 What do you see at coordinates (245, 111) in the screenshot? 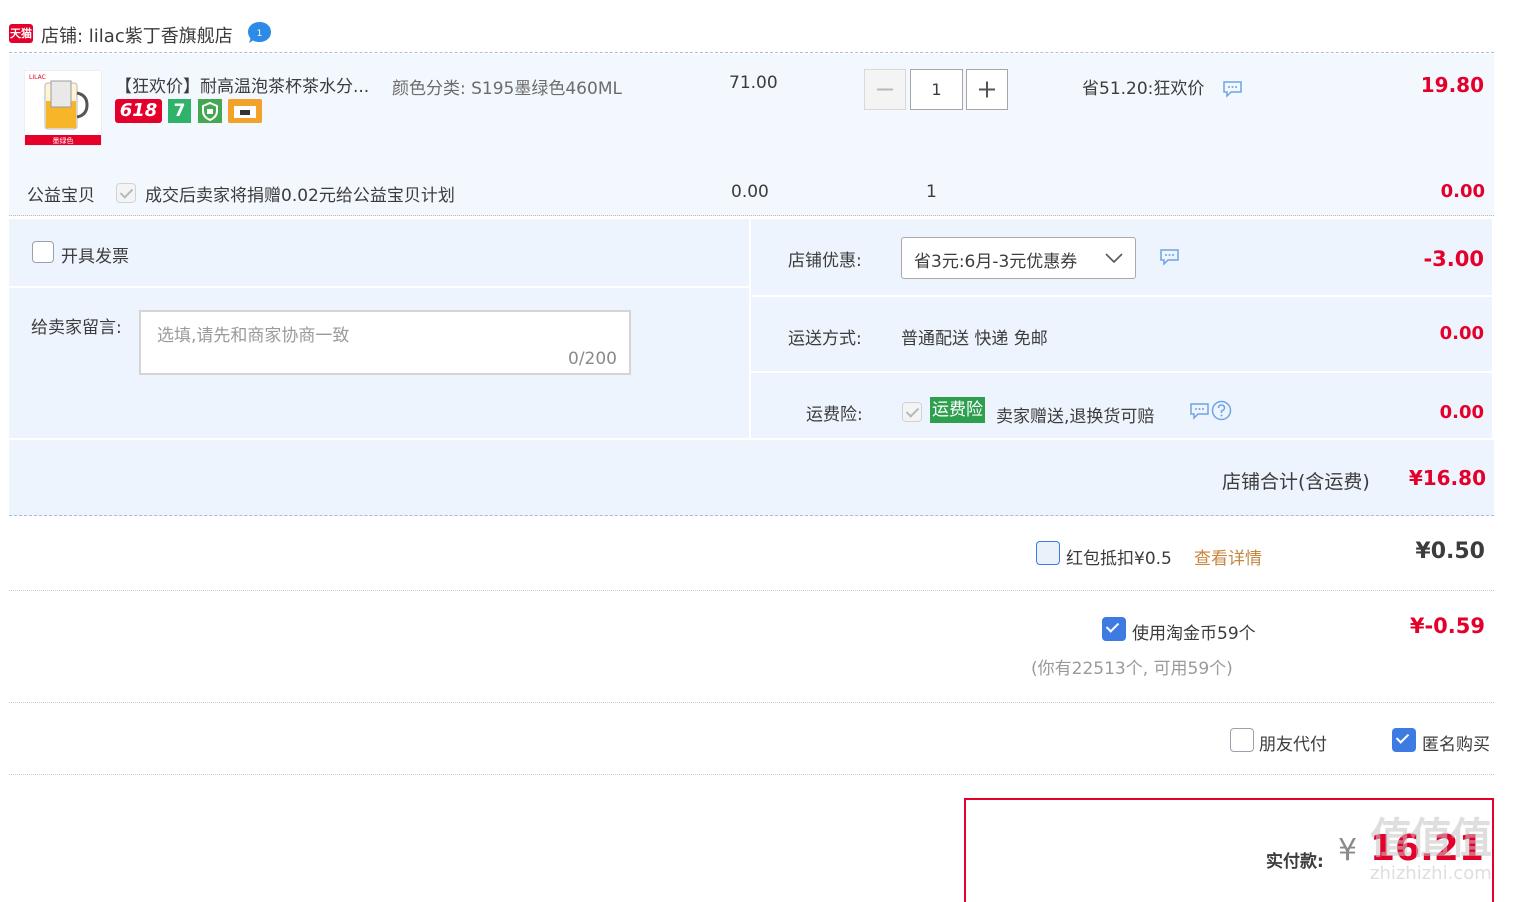
I see `card-pay-icon` at bounding box center [245, 111].